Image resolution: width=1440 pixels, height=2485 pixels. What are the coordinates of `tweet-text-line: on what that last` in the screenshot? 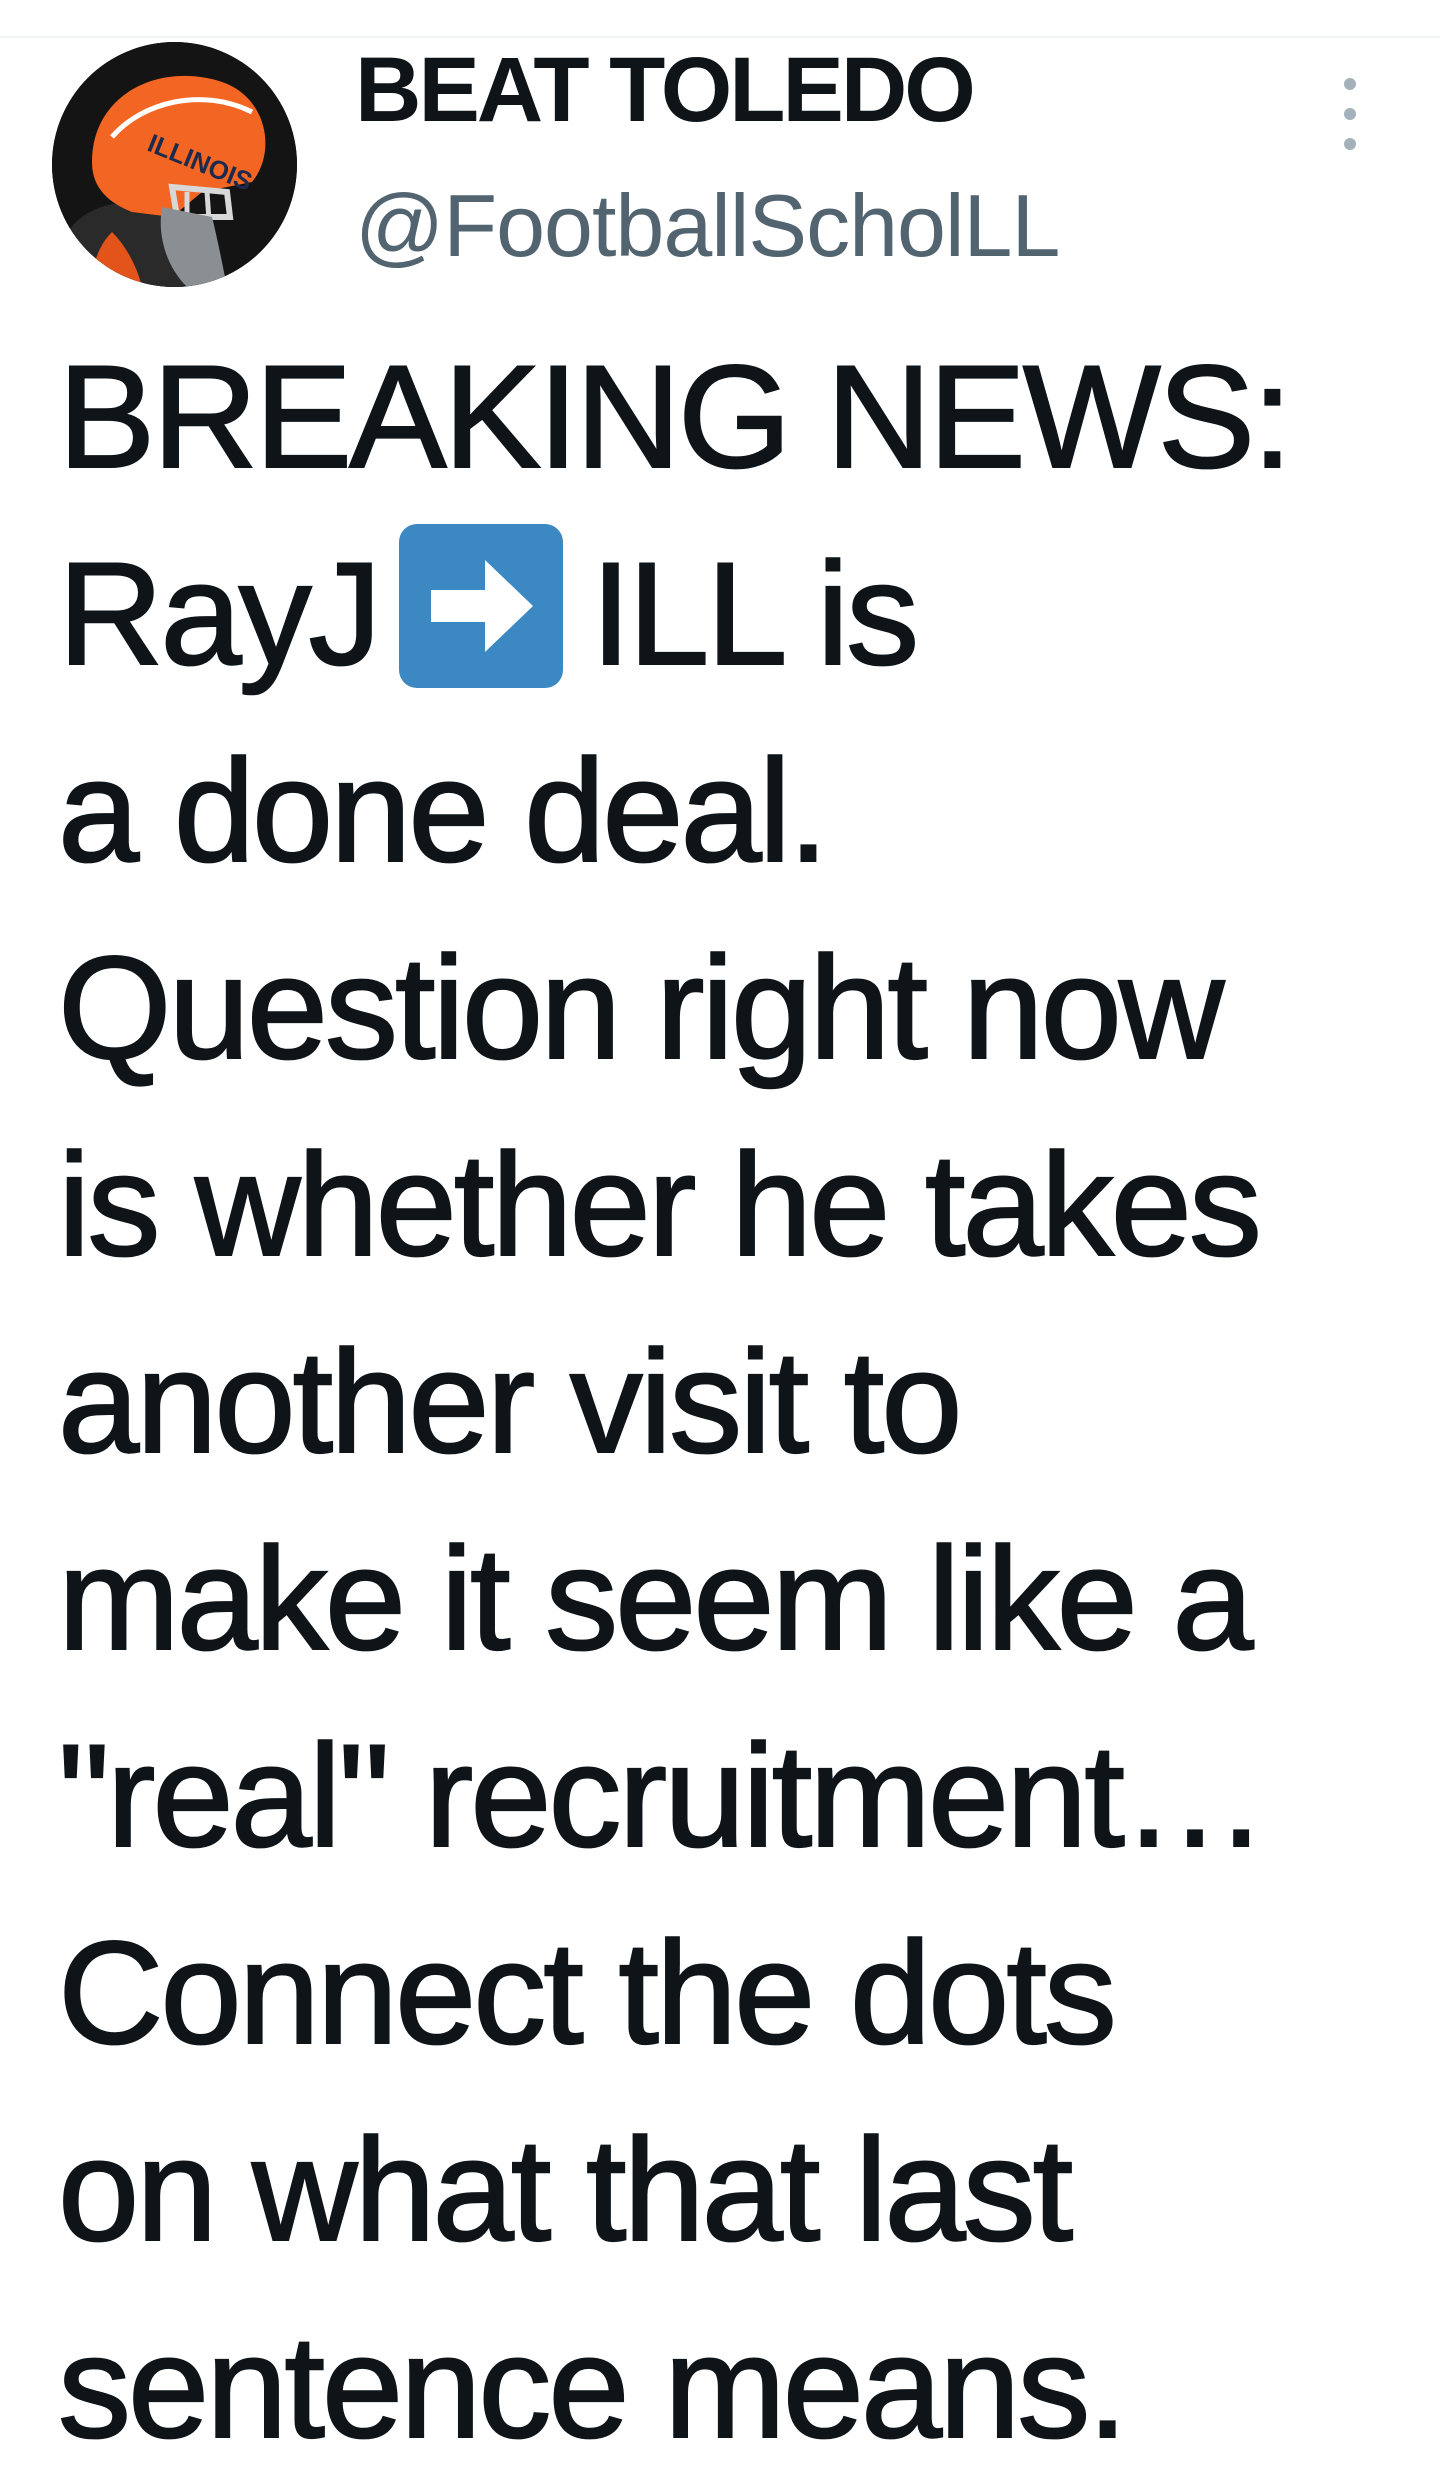 It's located at (565, 2189).